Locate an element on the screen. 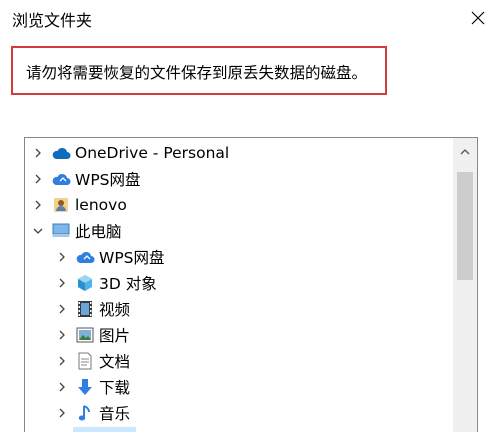 The width and height of the screenshot is (500, 432). tree-item-downloads: 下载 is located at coordinates (92, 387).